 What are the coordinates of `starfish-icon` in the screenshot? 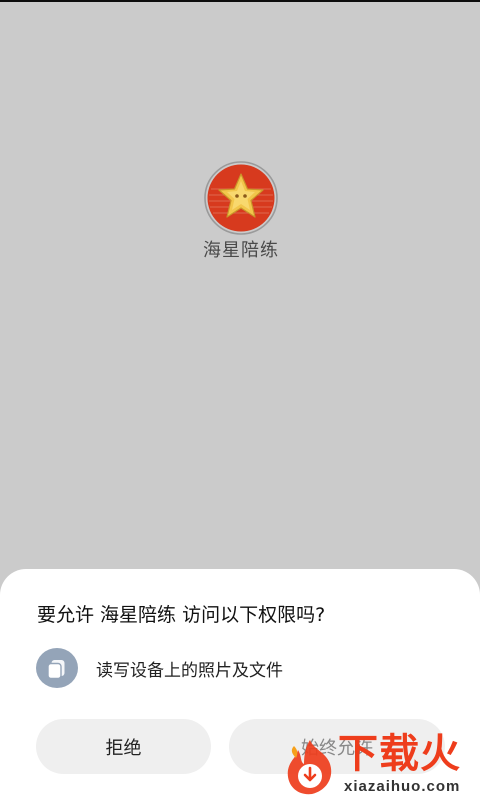 It's located at (241, 198).